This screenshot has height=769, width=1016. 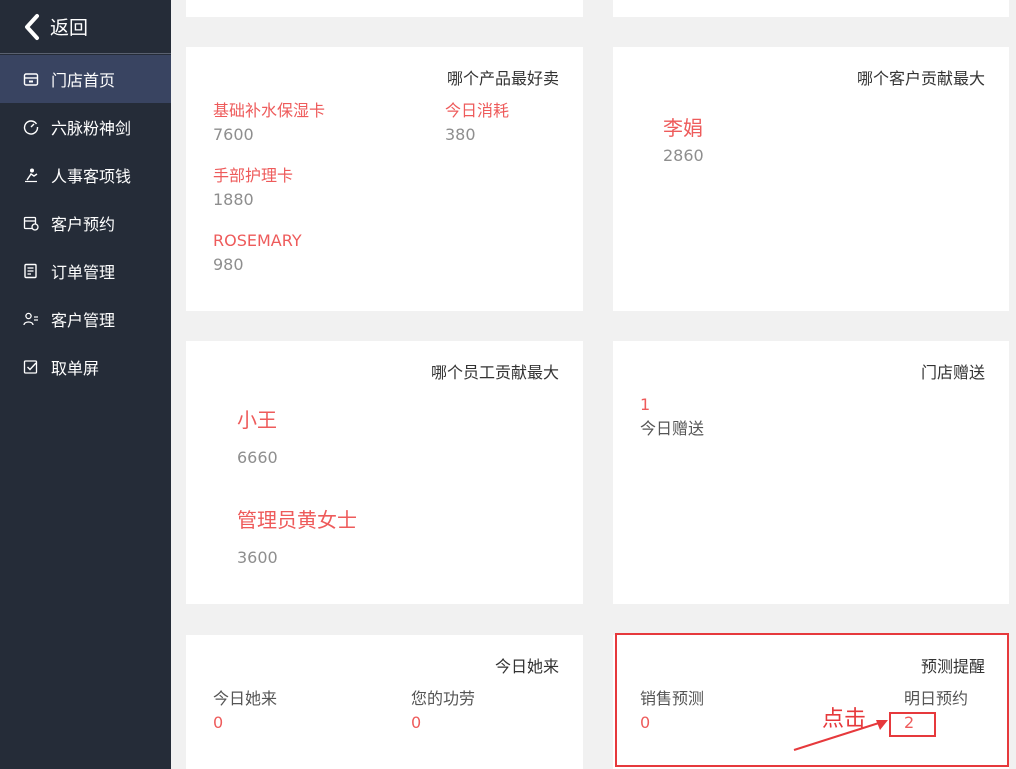 I want to click on gift-count: 1, so click(x=645, y=404).